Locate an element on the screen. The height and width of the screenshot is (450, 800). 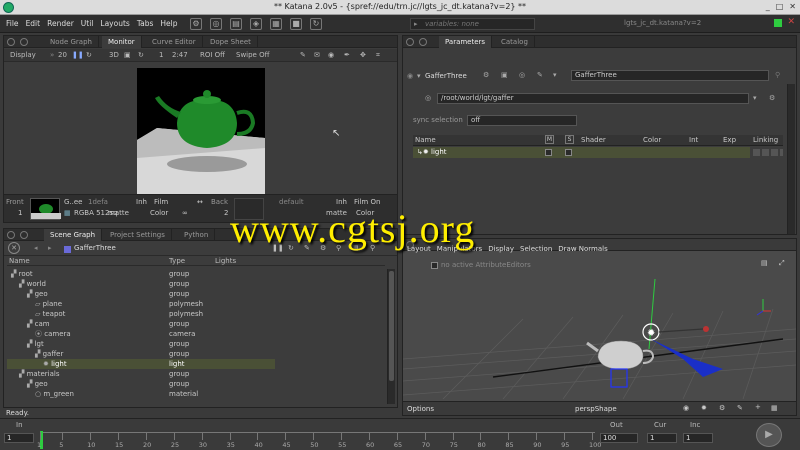
out-frame-field: 100 is located at coordinates (619, 438).